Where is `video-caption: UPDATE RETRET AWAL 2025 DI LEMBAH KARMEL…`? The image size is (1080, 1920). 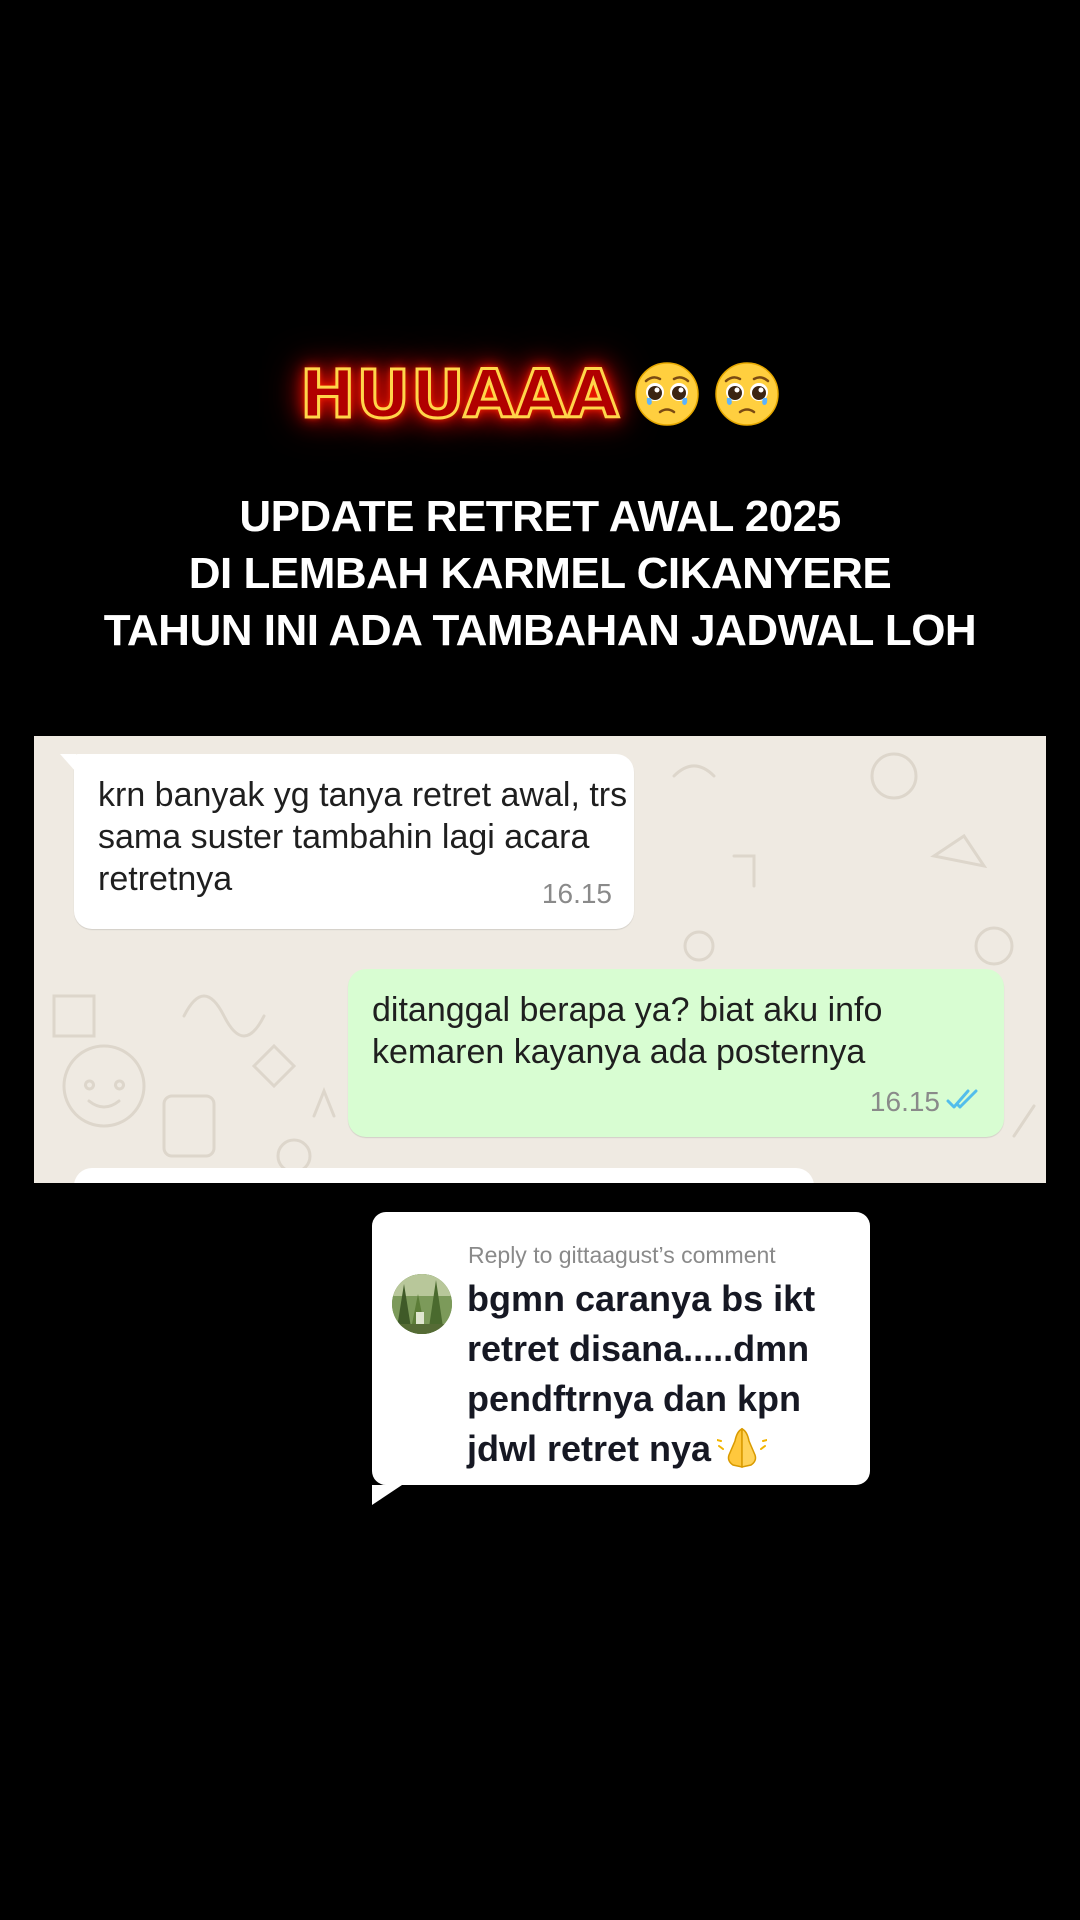
video-caption: UPDATE RETRET AWAL 2025 DI LEMBAH KARMEL… is located at coordinates (540, 573).